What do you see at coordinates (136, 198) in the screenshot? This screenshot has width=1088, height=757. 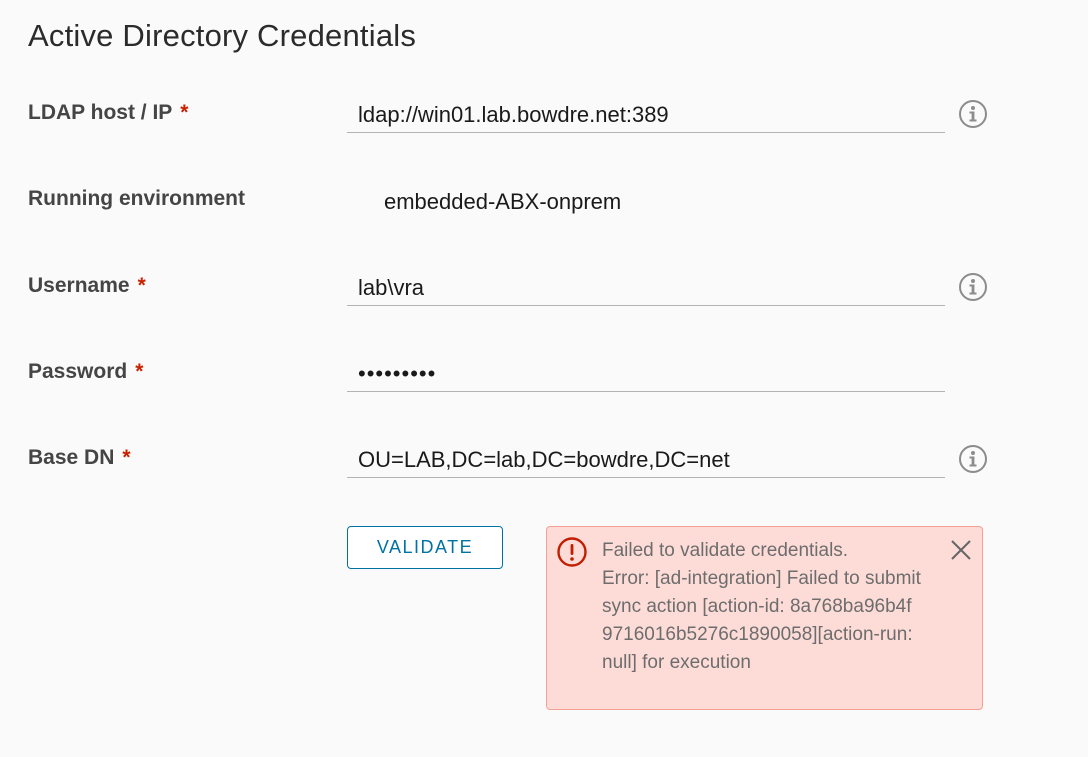 I see `running-environment-label: Running environment` at bounding box center [136, 198].